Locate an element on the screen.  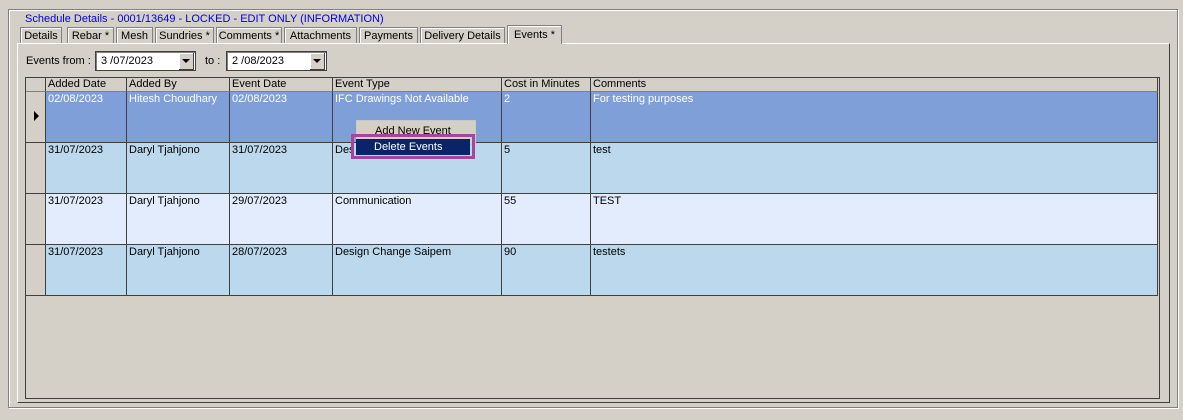
cell-event-date: 02/08/2023 is located at coordinates (281, 117).